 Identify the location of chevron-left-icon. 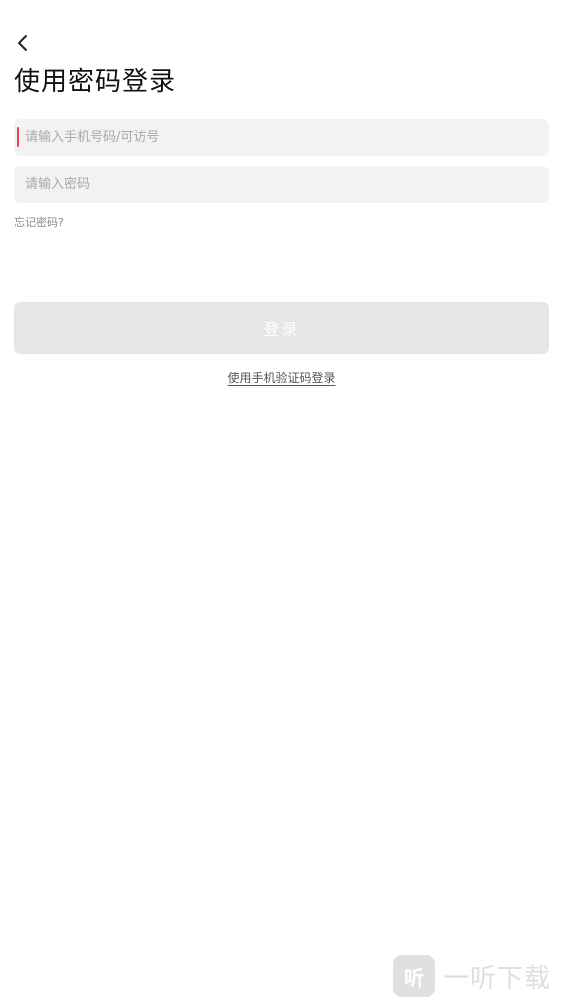
(22, 43).